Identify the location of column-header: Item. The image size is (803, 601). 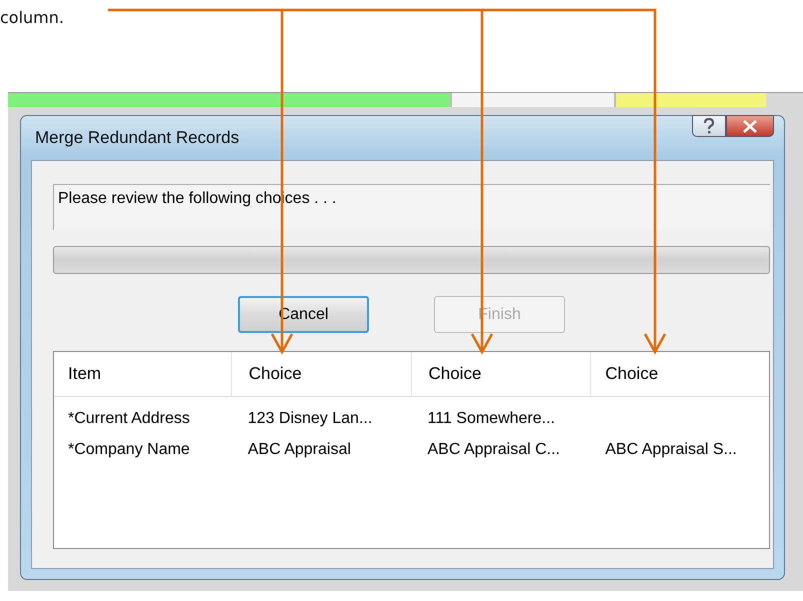
(143, 374).